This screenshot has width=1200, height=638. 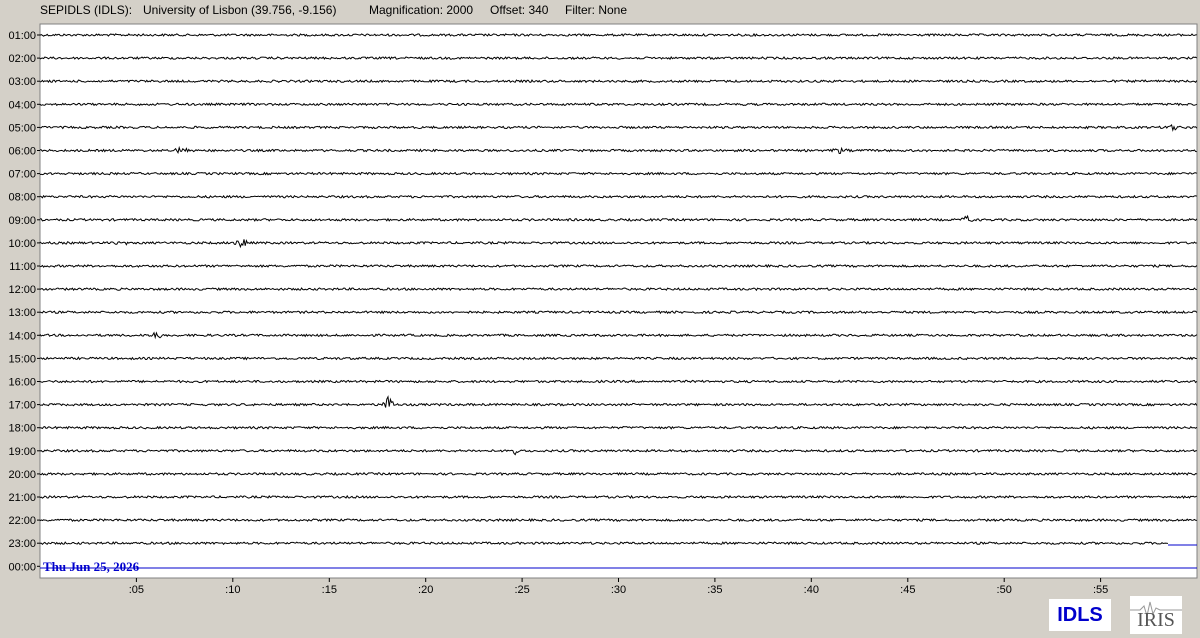 I want to click on date-label: Thu Jun 25, 2026, so click(x=91, y=566).